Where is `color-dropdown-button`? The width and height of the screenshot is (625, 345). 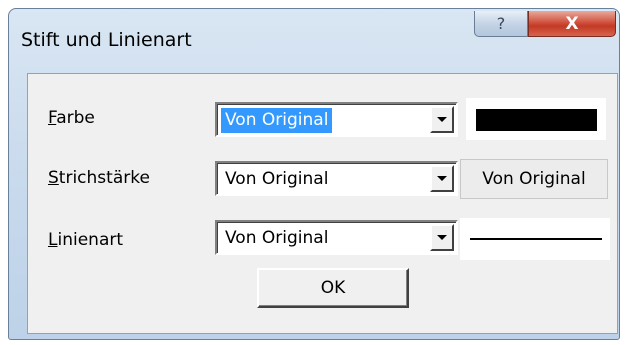
color-dropdown-button is located at coordinates (442, 119).